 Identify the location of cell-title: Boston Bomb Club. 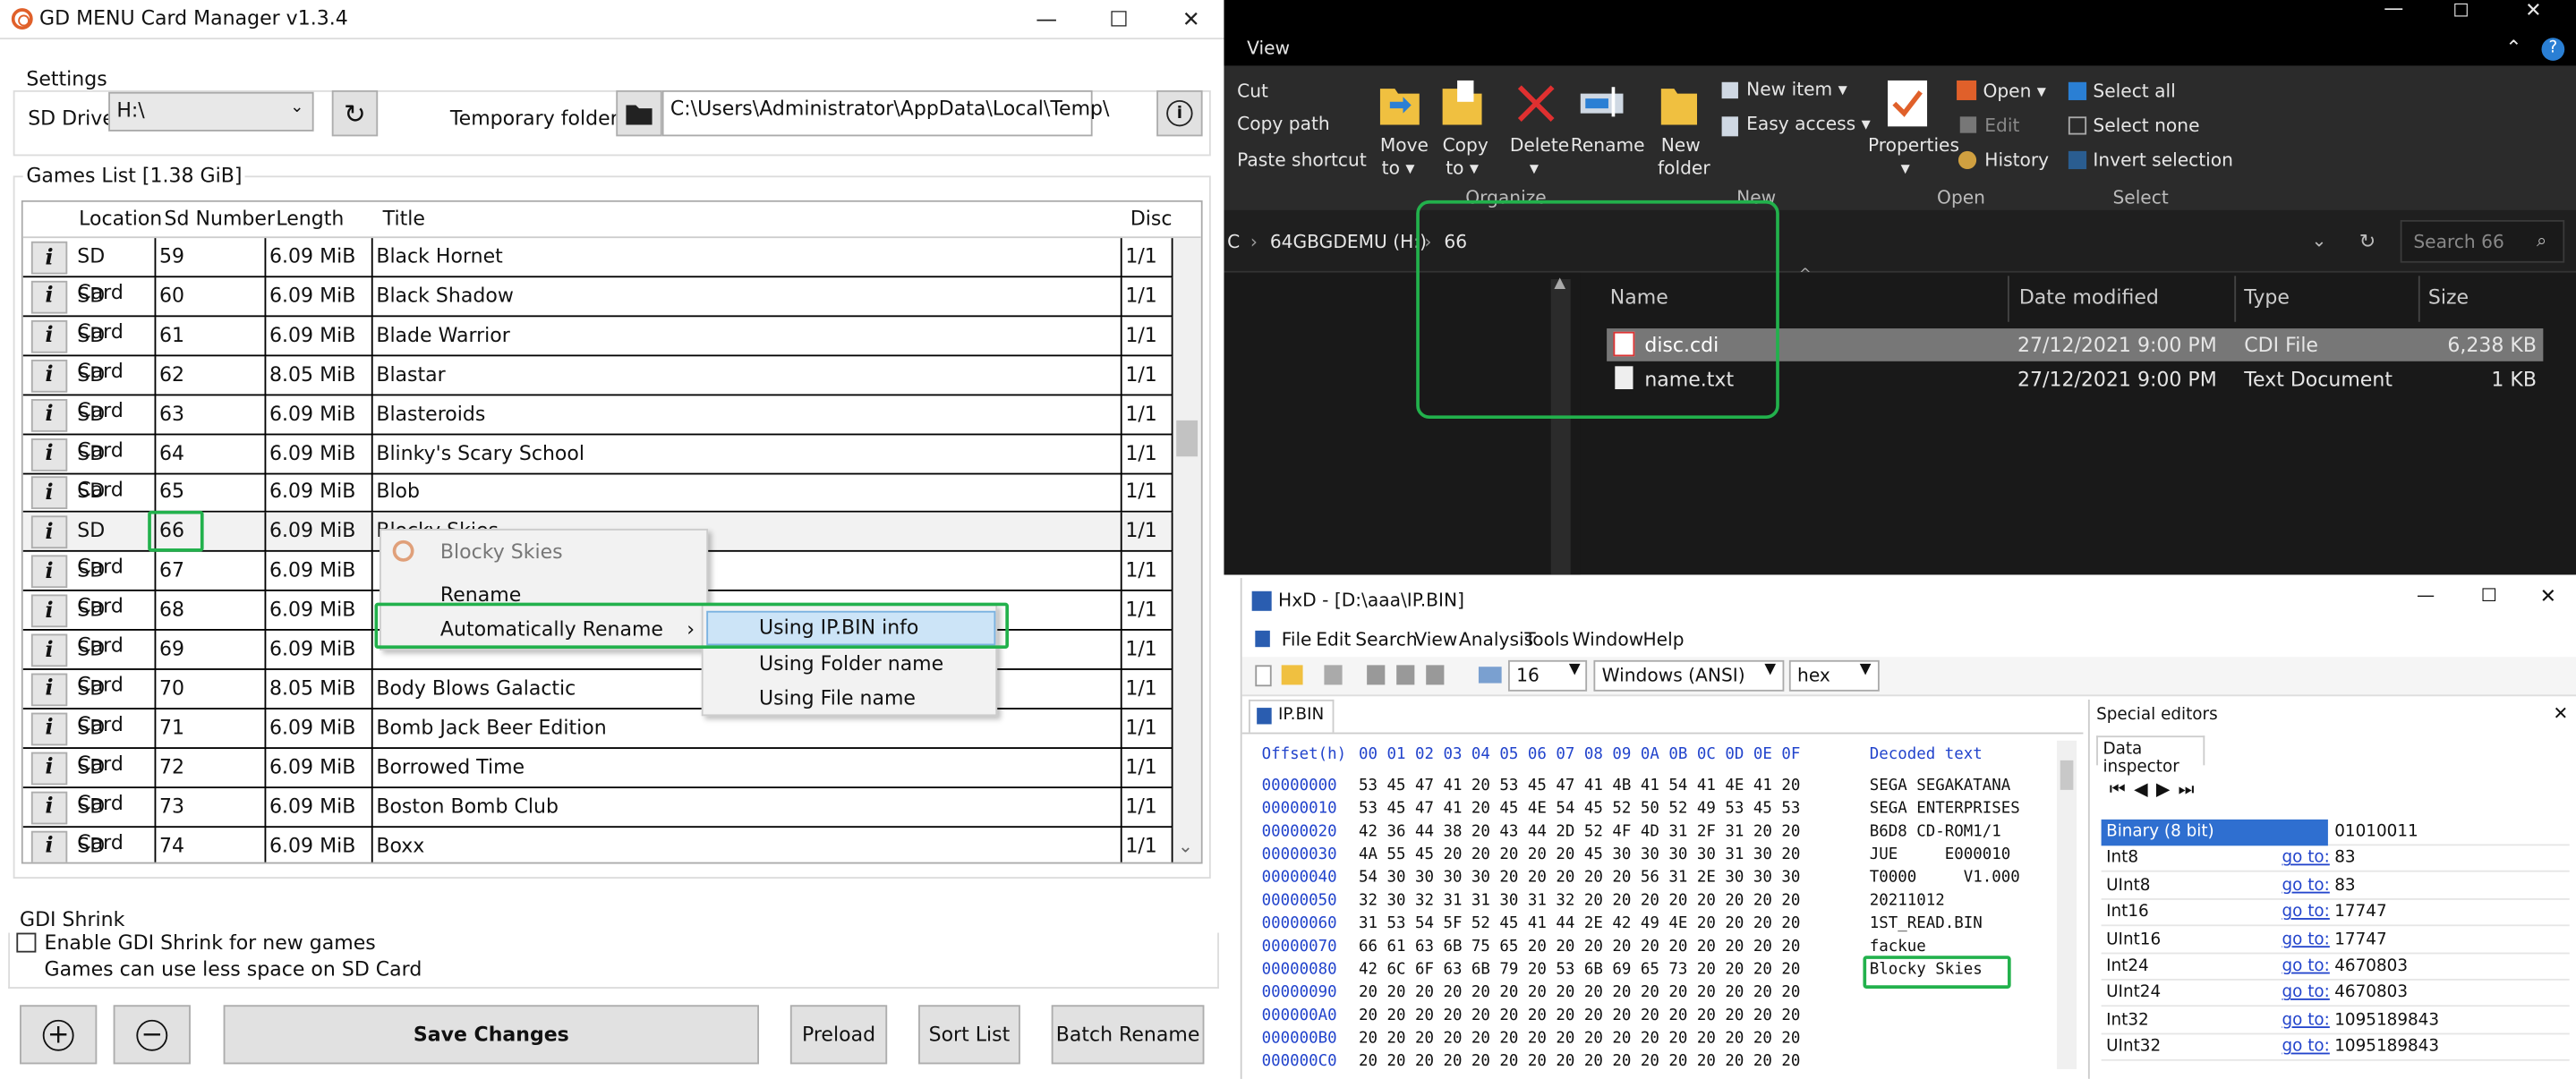
(747, 807).